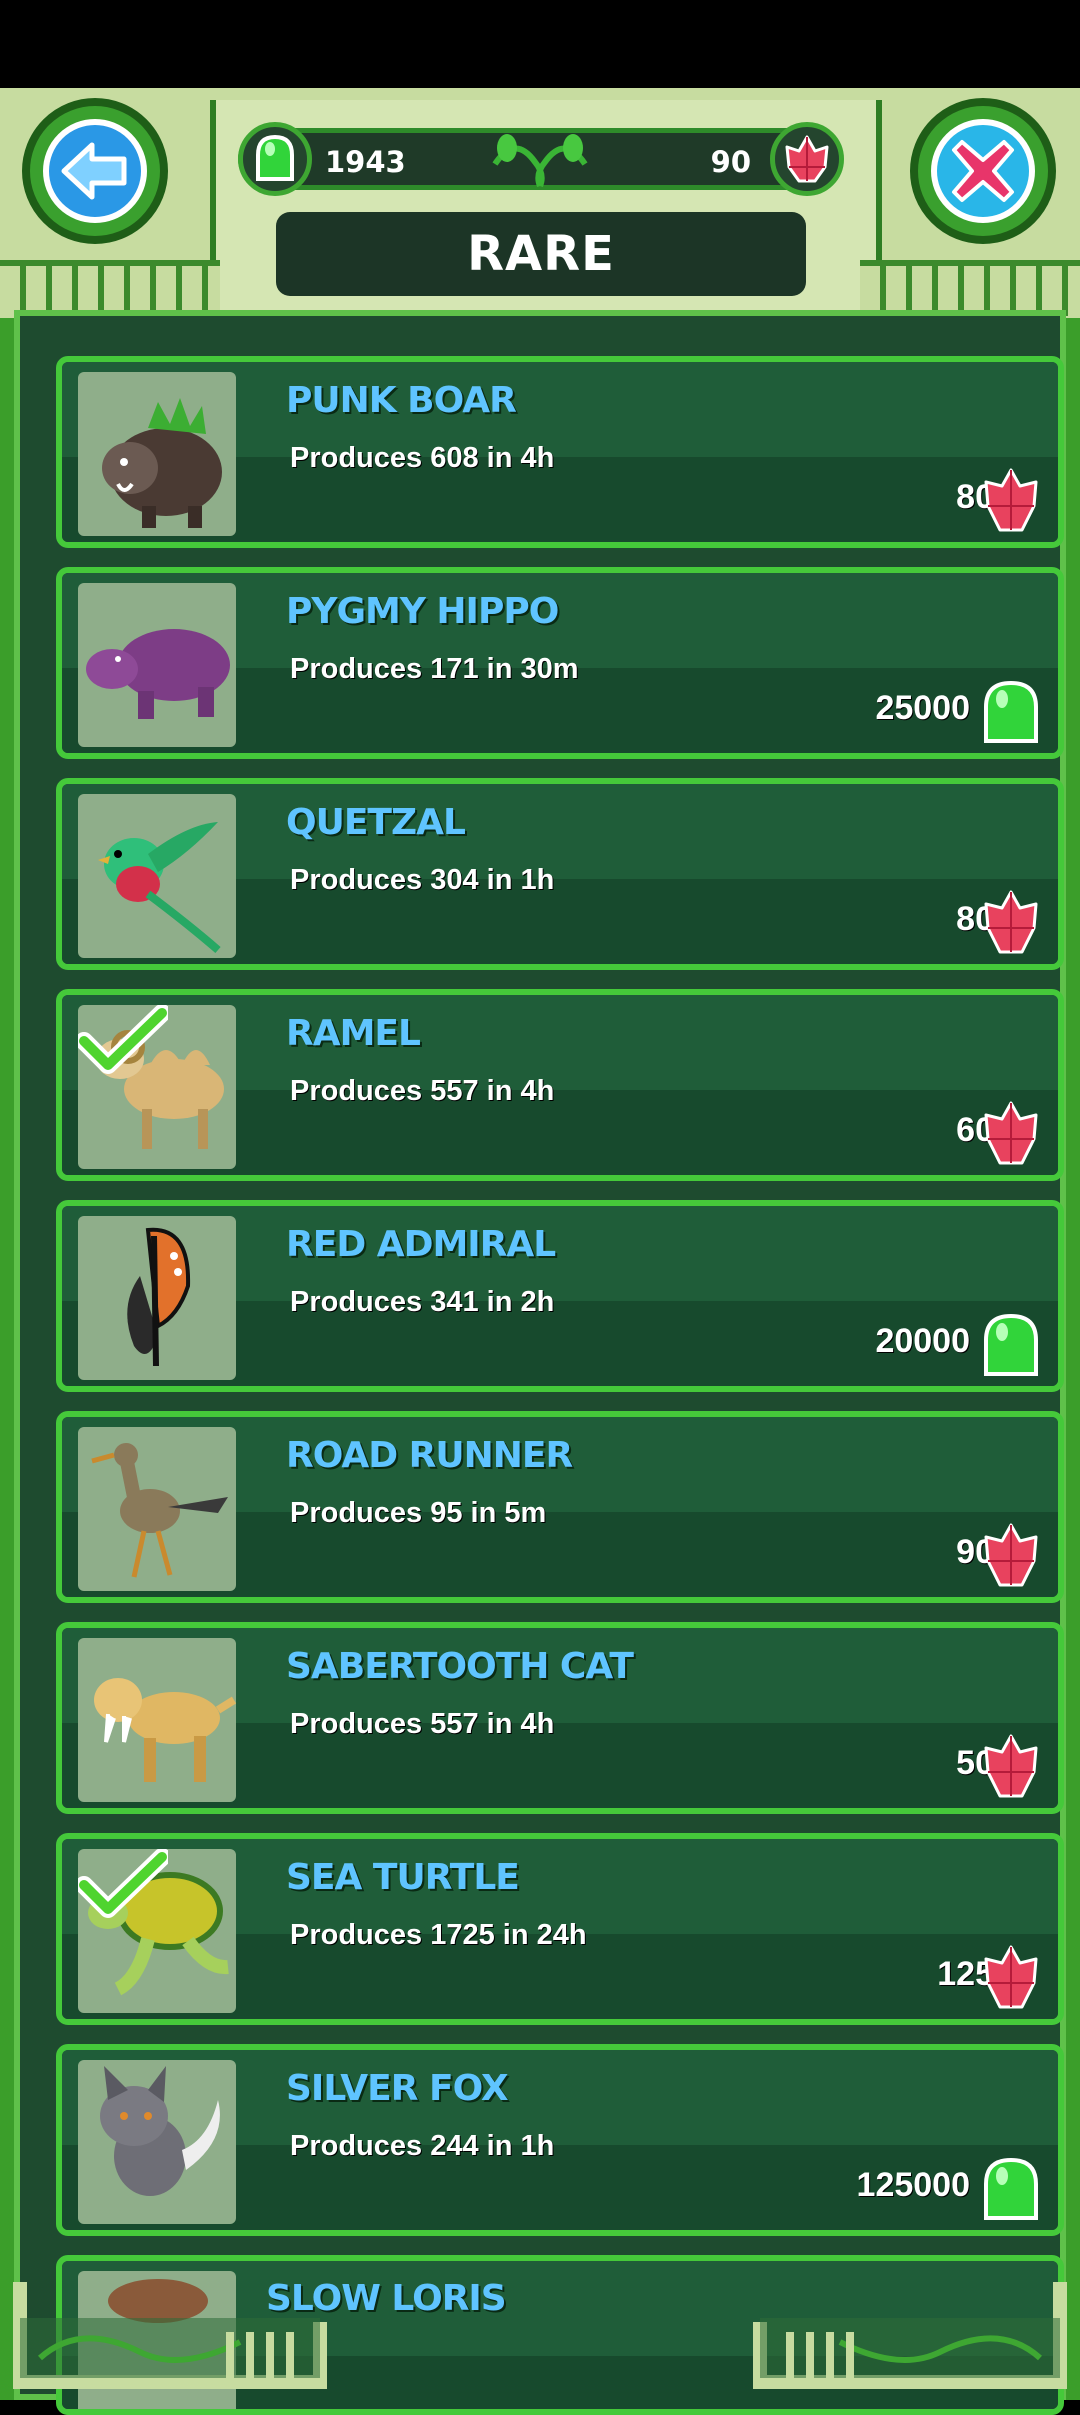  I want to click on production-text: Produces 608 in 4h, so click(422, 458).